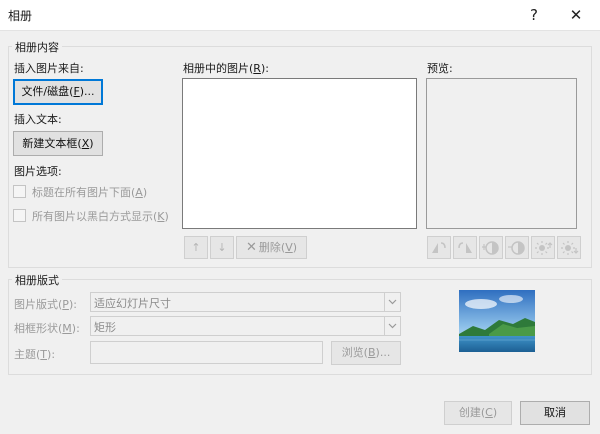  I want to click on file-disk-button-text: 文件/磁盘(, so click(47, 91).